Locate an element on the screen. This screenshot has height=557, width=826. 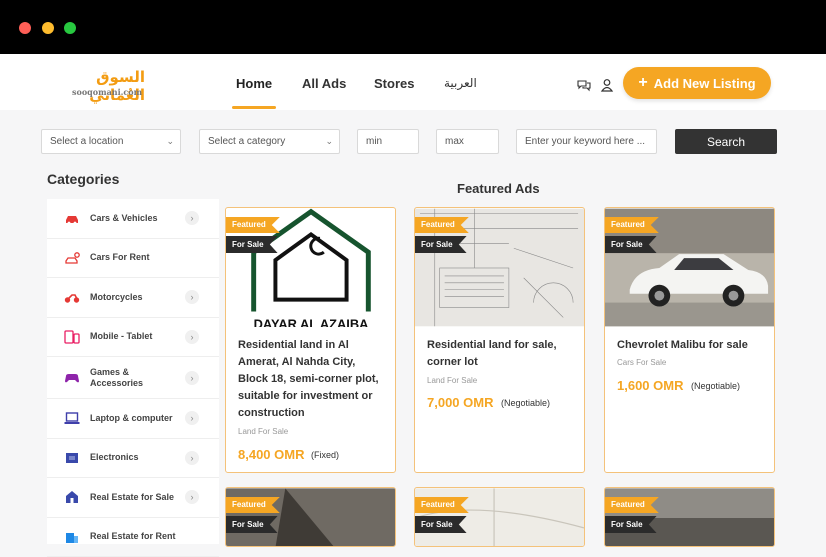
electronics-icon is located at coordinates (72, 458).